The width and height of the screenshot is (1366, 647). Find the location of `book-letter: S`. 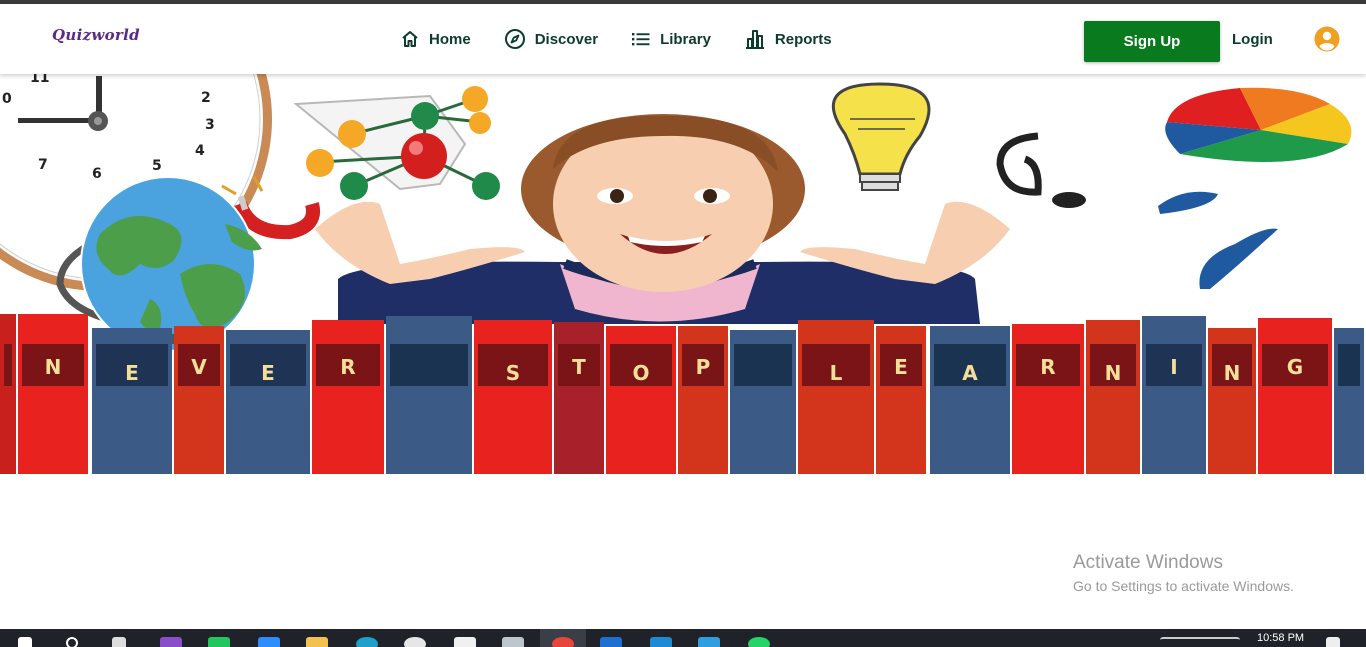

book-letter: S is located at coordinates (513, 373).